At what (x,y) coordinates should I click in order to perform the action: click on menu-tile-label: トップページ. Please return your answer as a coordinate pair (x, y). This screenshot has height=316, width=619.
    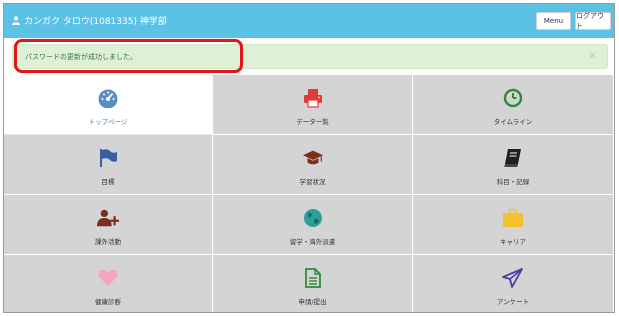
    Looking at the image, I should click on (108, 122).